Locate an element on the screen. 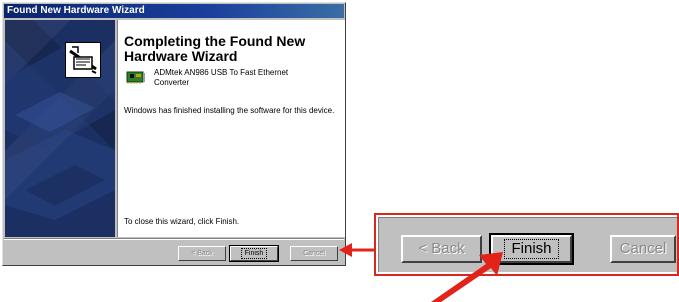 The height and width of the screenshot is (302, 679). red-pointer-arrow is located at coordinates (467, 277).